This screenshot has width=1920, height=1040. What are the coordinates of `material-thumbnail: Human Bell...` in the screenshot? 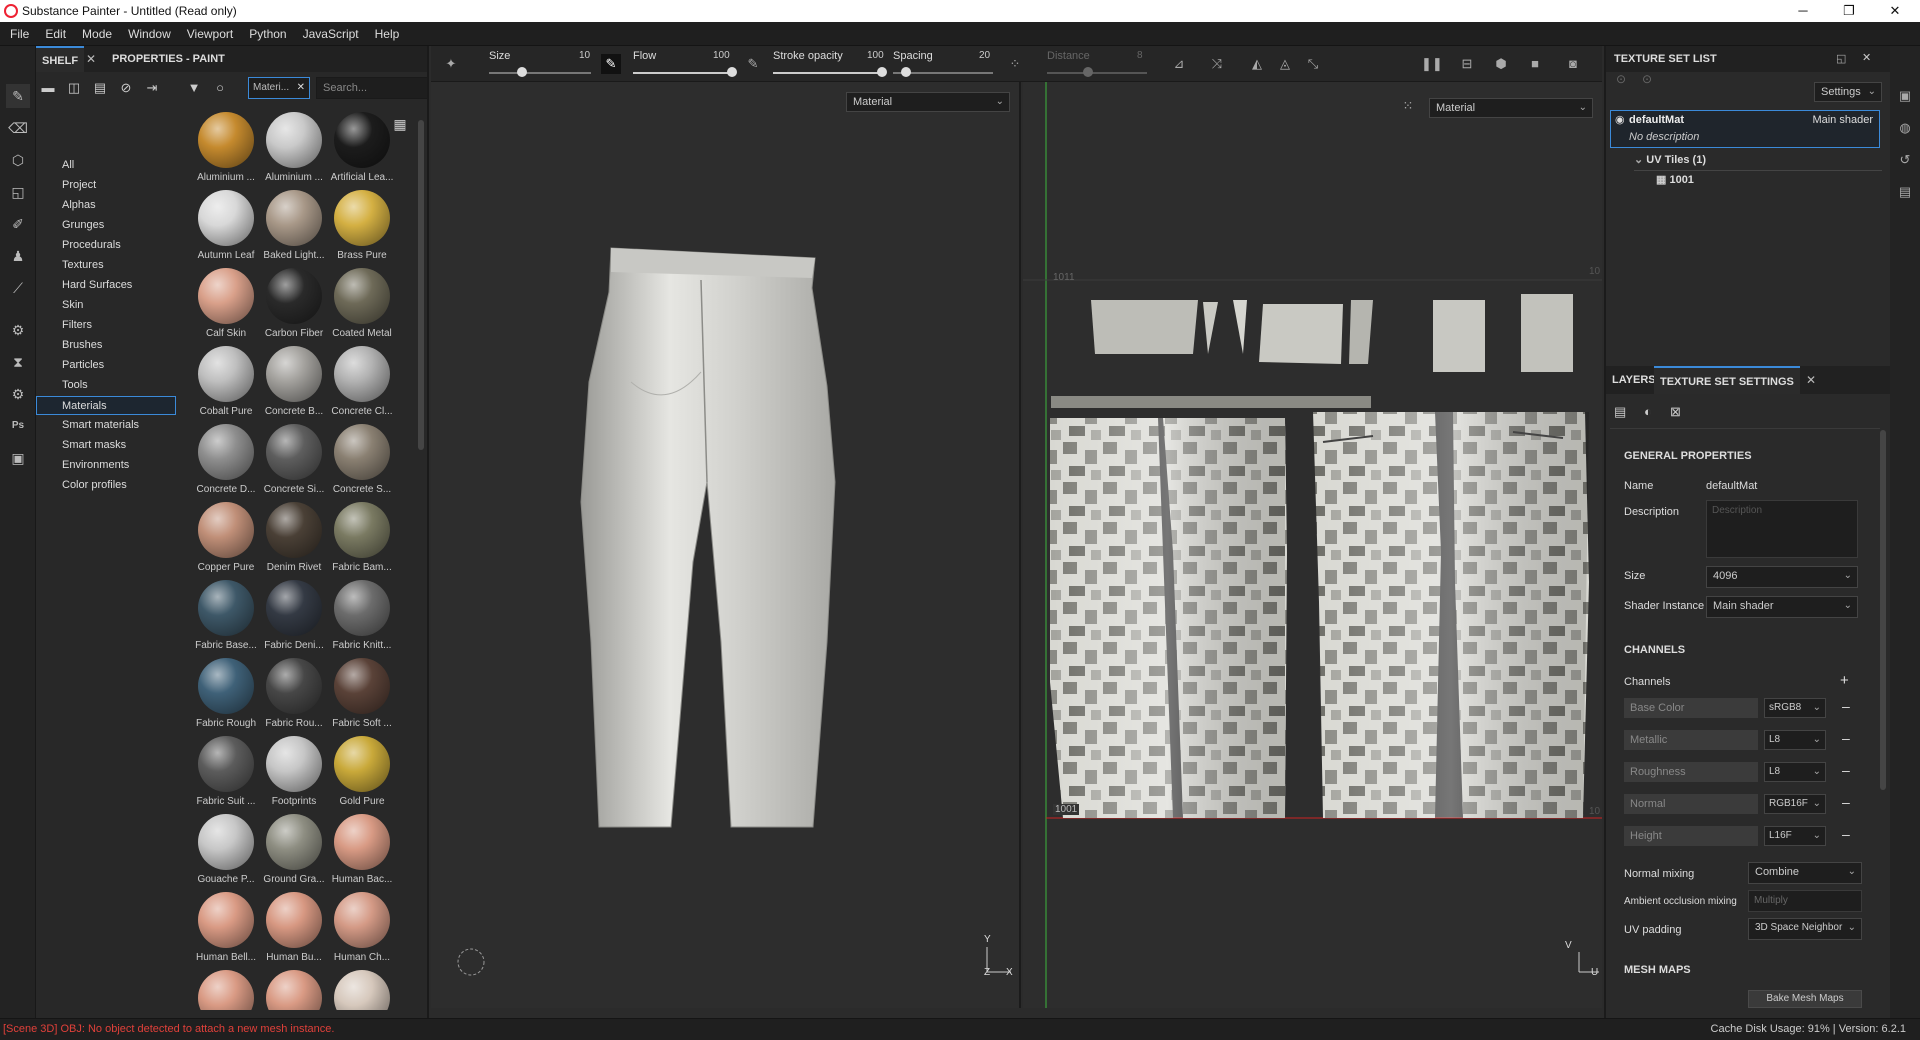 It's located at (226, 930).